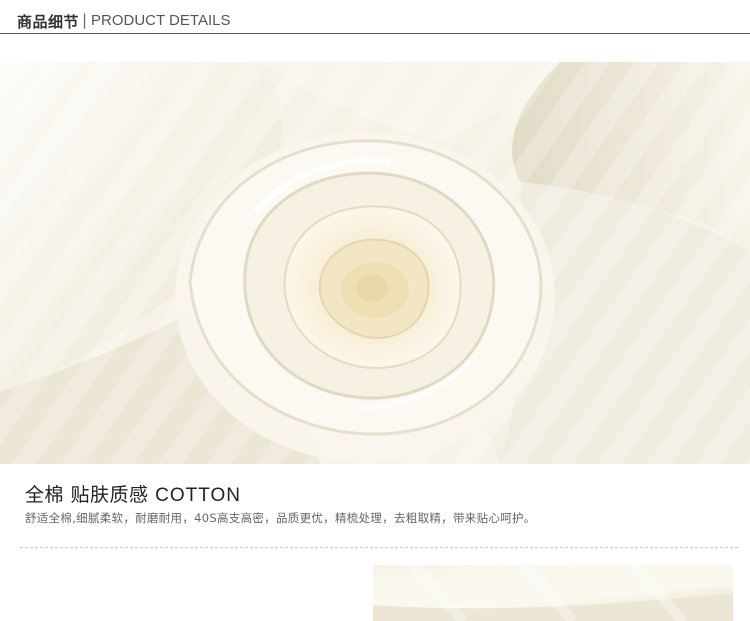 The width and height of the screenshot is (750, 621). Describe the element at coordinates (161, 20) in the screenshot. I see `section-title-en: PRODUCT DETAILS` at that location.